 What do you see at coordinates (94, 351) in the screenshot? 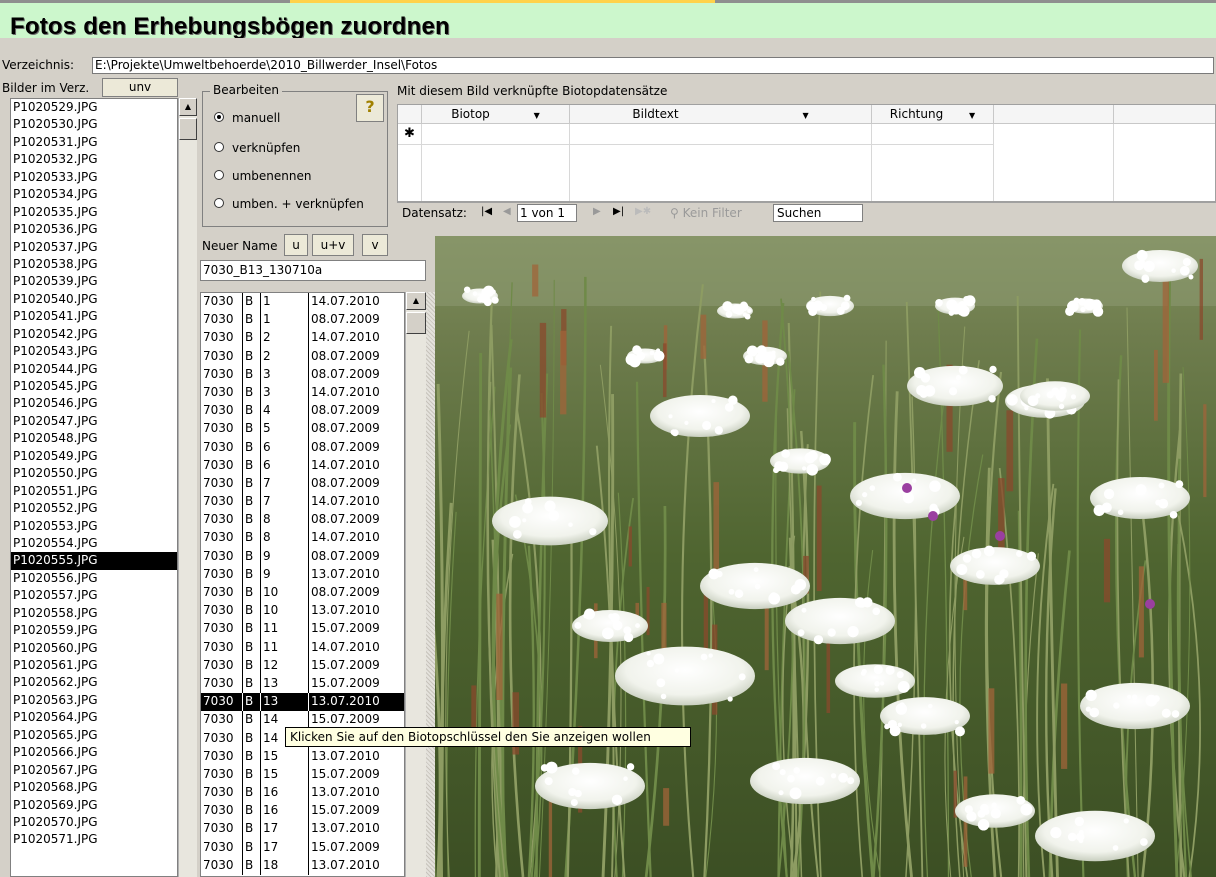
I see `file-list-item: P1020543.JPG` at bounding box center [94, 351].